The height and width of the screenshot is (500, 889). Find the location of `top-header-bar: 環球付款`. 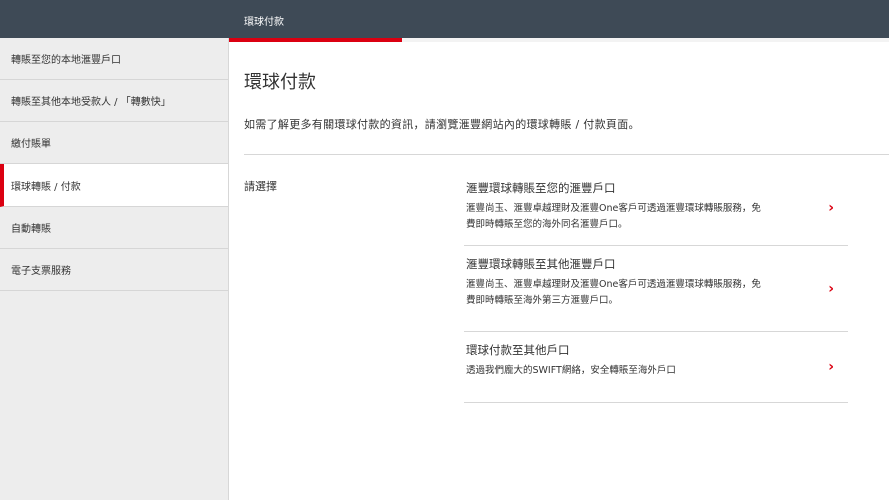

top-header-bar: 環球付款 is located at coordinates (444, 21).